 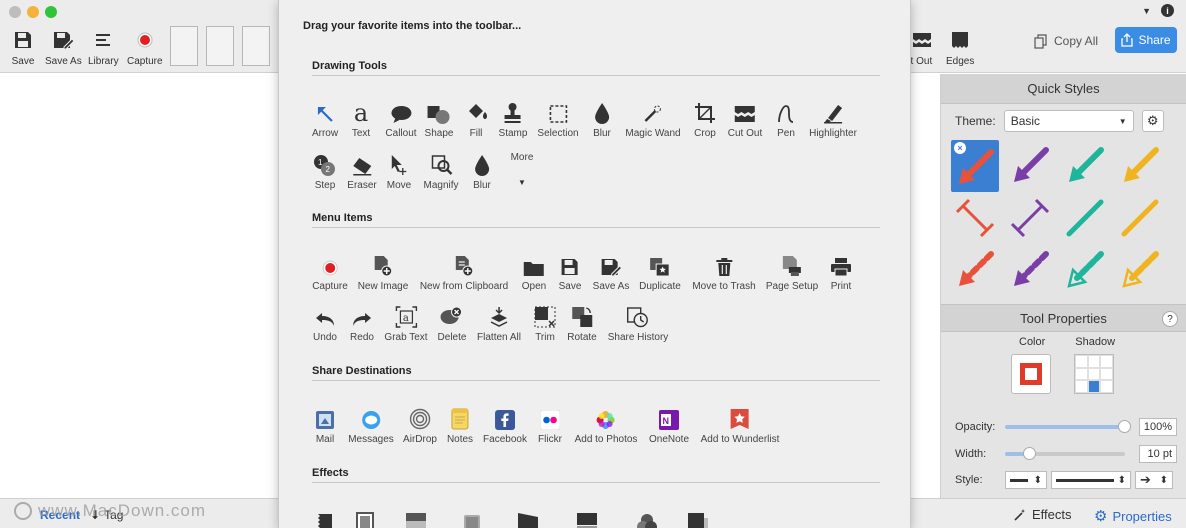 I want to click on theme-select: Basic ▼, so click(x=1068, y=121).